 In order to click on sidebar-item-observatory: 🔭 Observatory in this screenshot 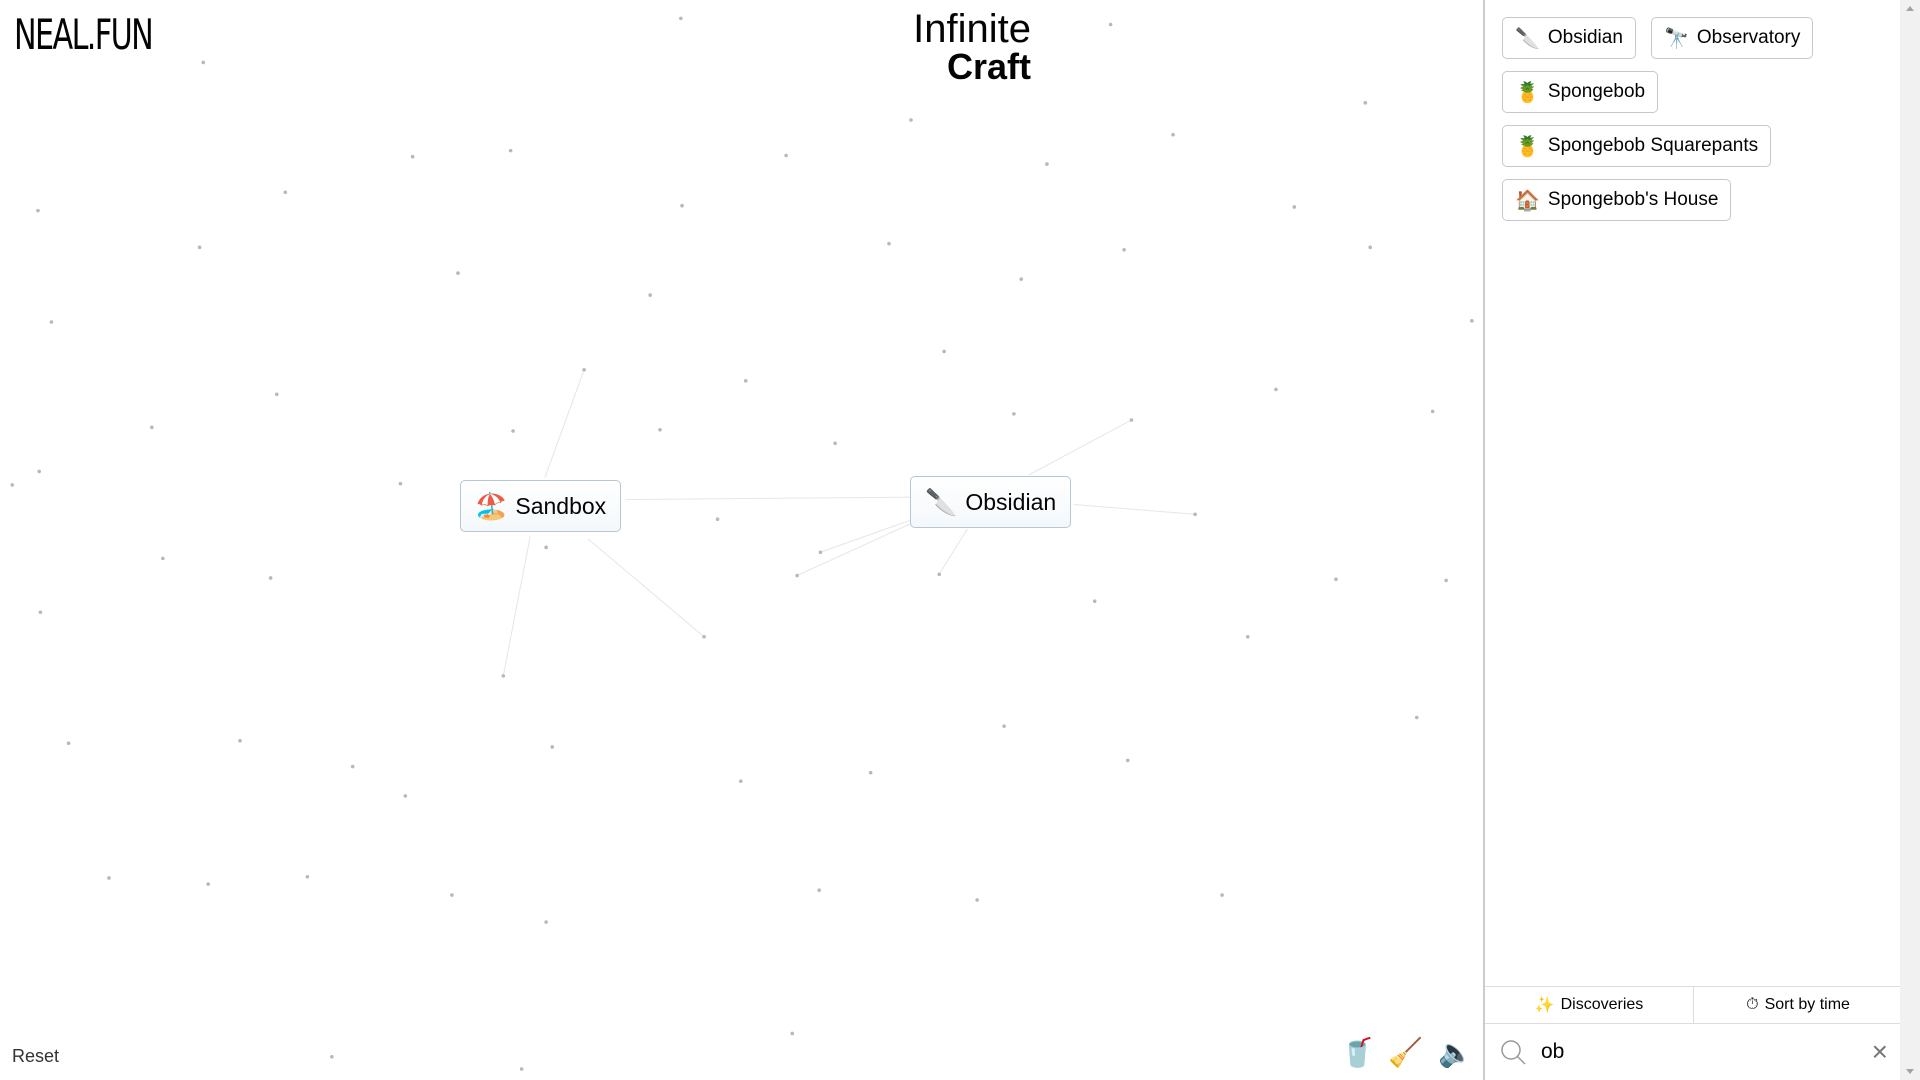, I will do `click(1732, 38)`.